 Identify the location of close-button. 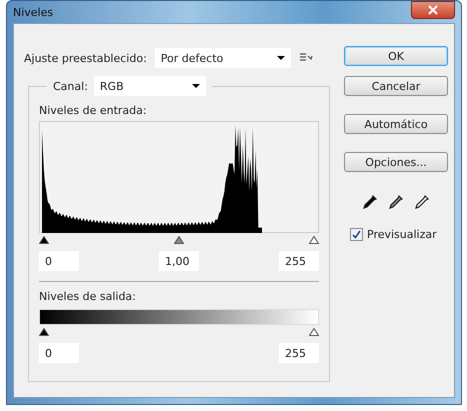
(433, 10).